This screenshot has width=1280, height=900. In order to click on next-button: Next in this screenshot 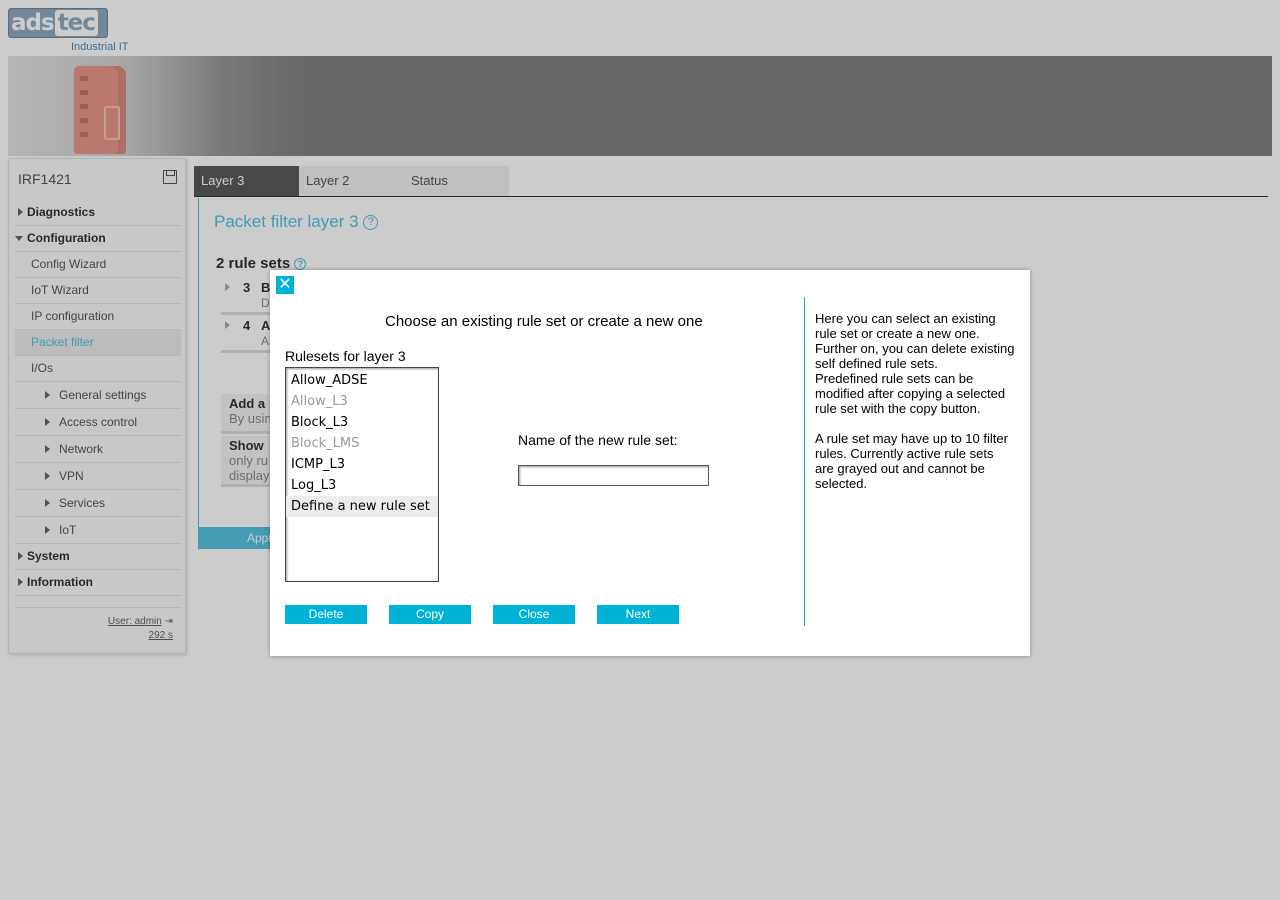, I will do `click(638, 614)`.